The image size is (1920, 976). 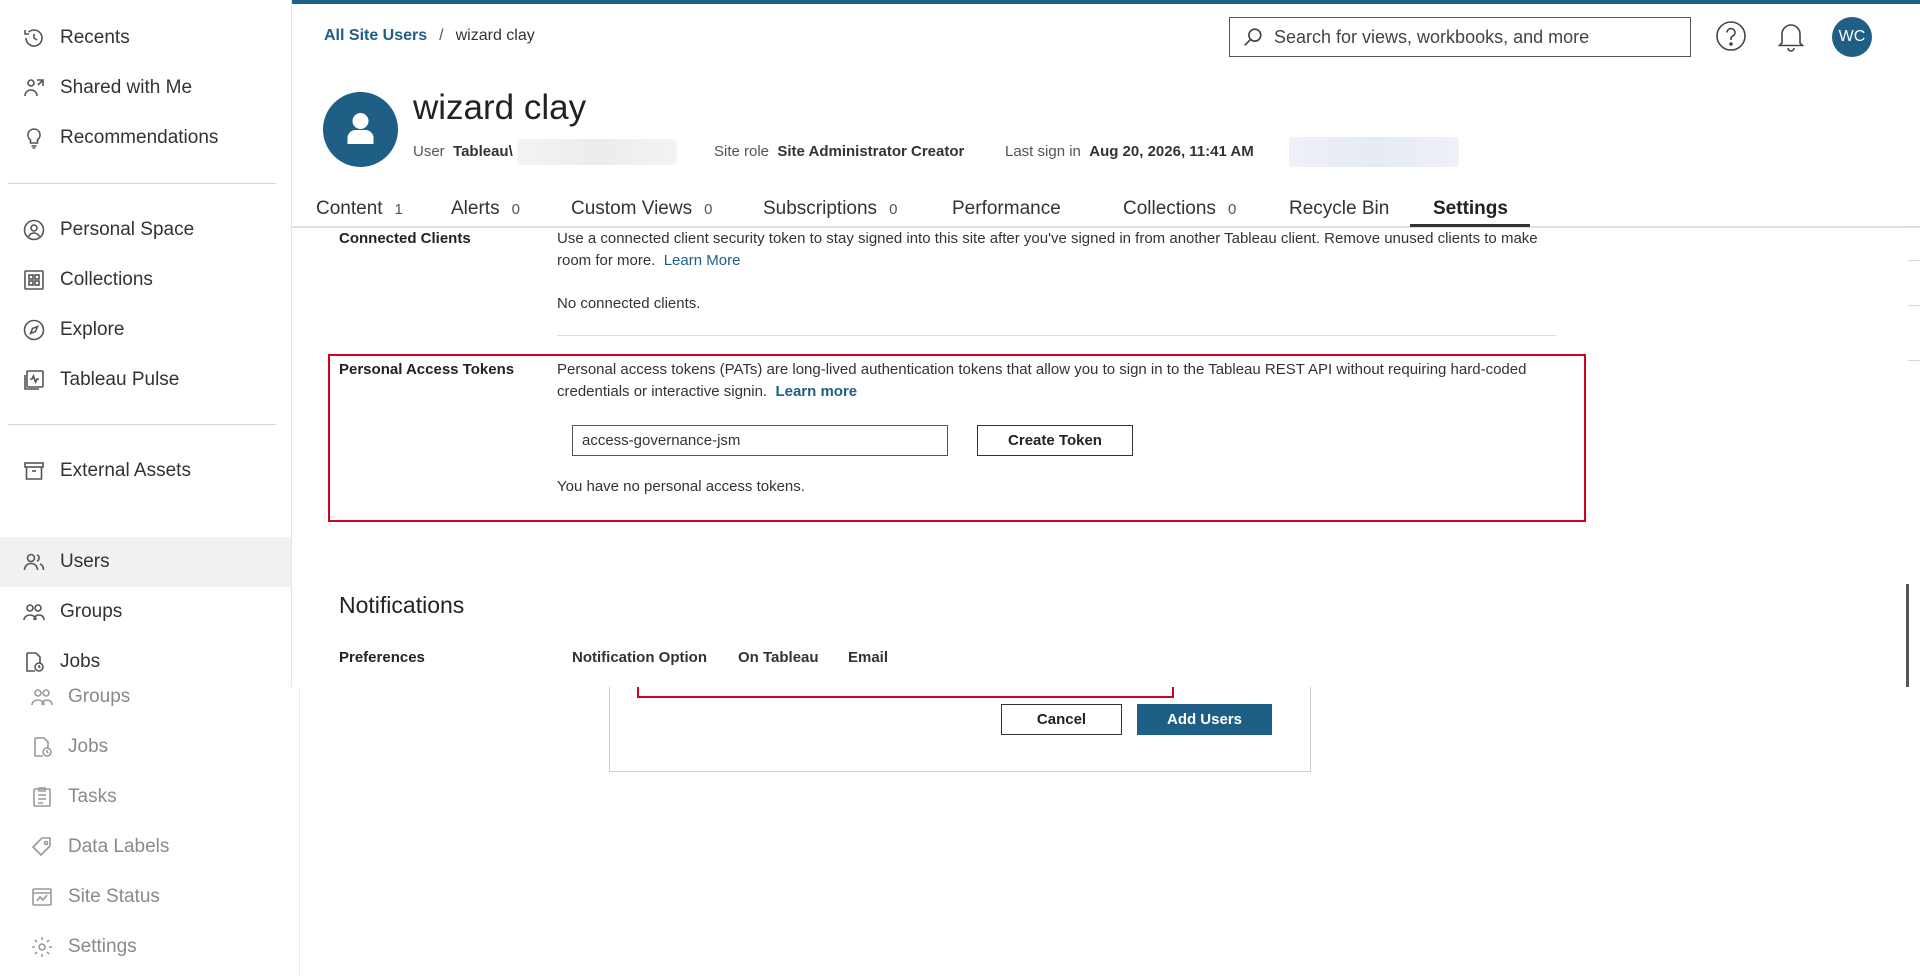 What do you see at coordinates (34, 471) in the screenshot?
I see `external-assets-icon` at bounding box center [34, 471].